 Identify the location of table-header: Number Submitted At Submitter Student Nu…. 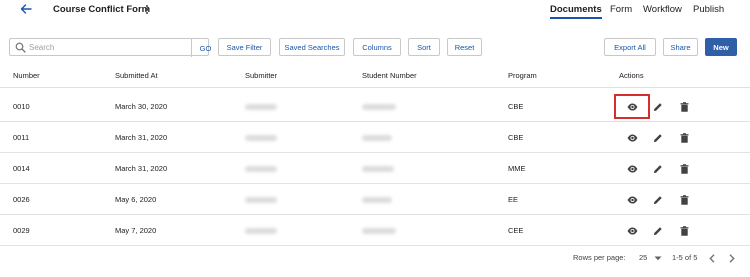
(375, 76).